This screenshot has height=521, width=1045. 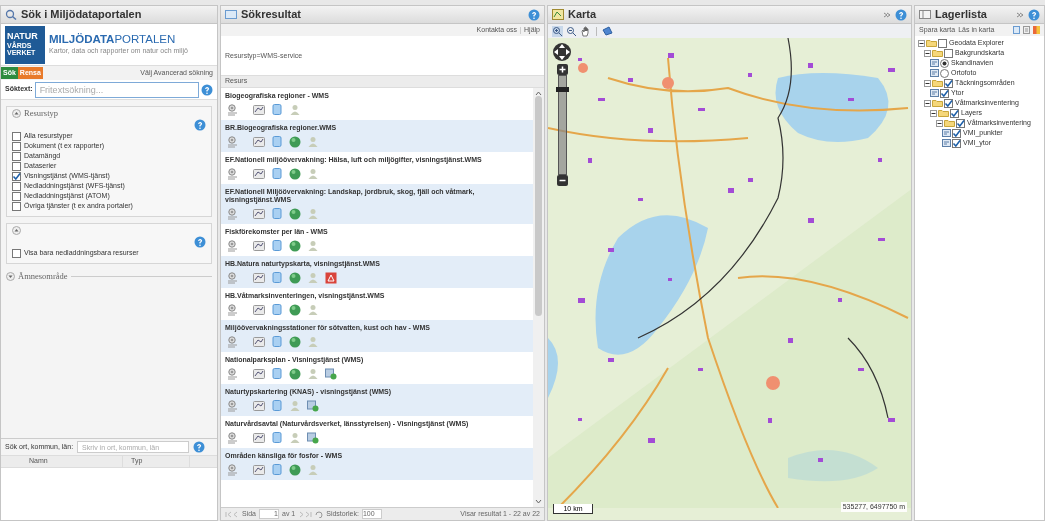 What do you see at coordinates (607, 31) in the screenshot?
I see `polygon-icon` at bounding box center [607, 31].